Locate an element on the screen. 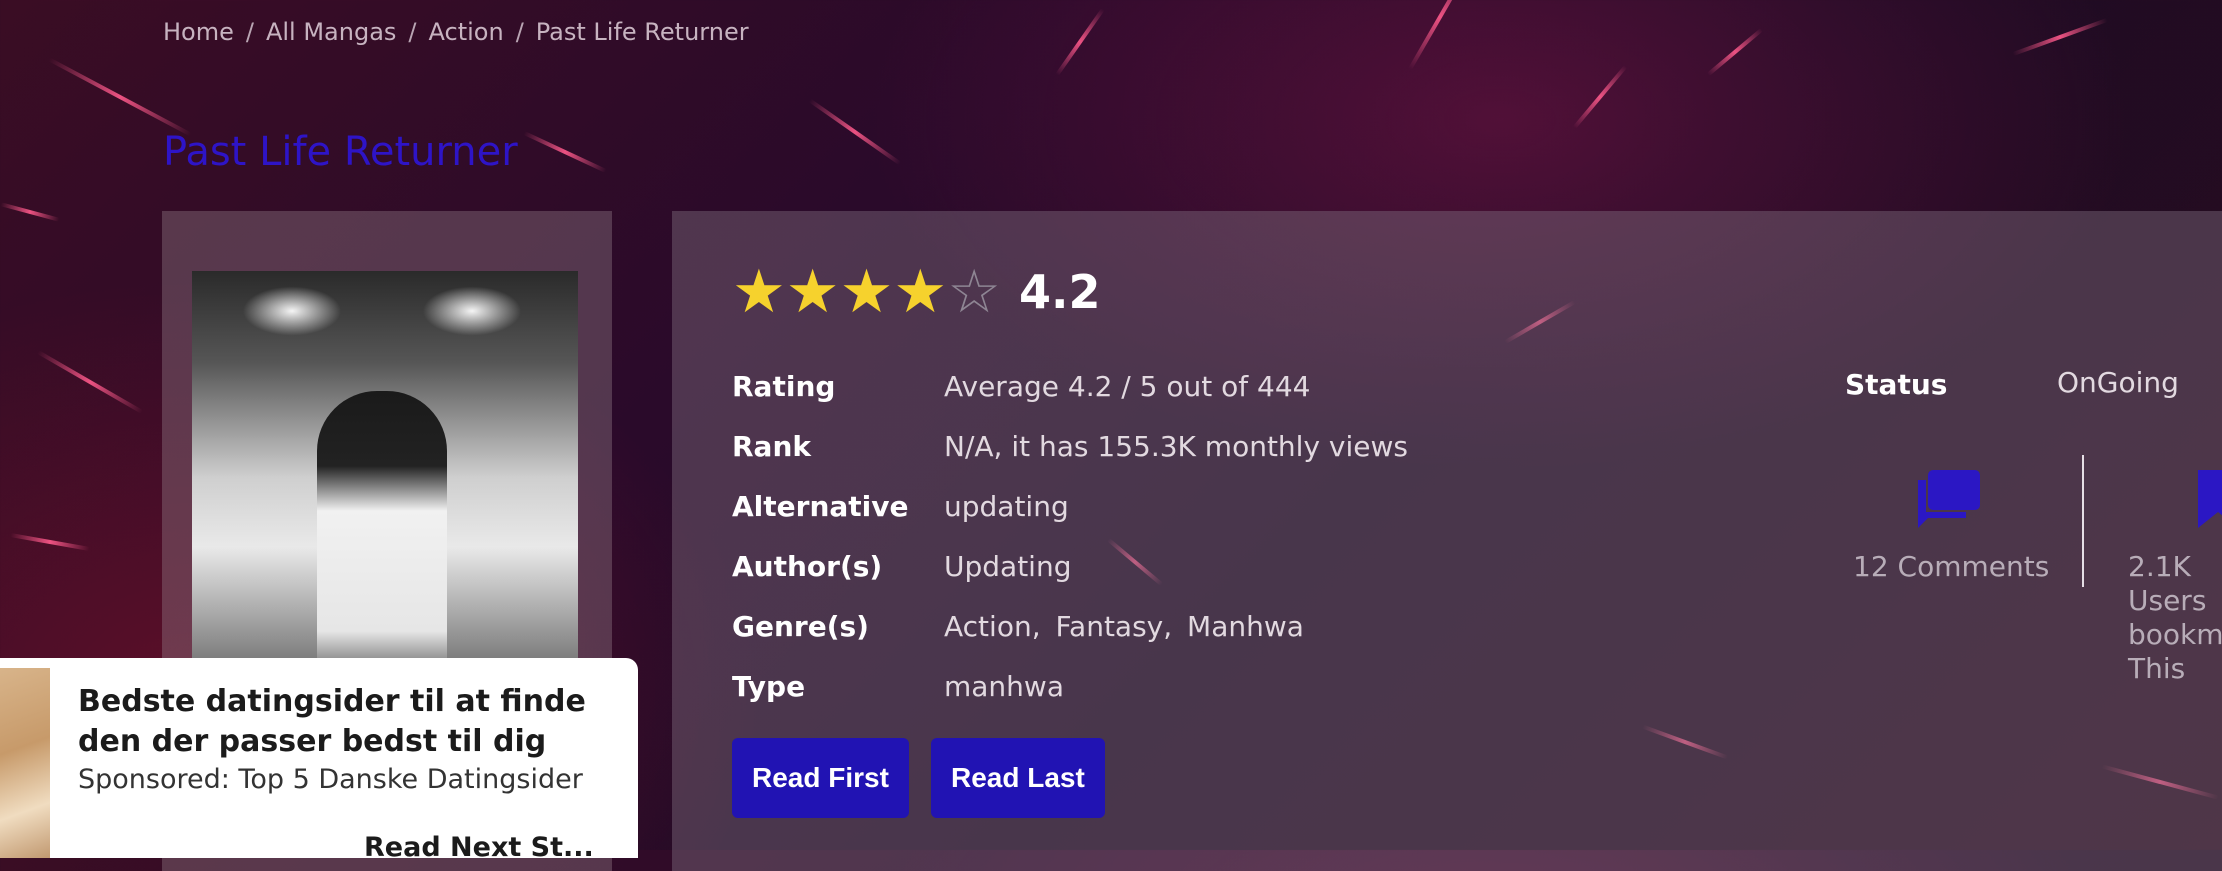  genre-list: Action, Fantasy, Manhwa is located at coordinates (1127, 626).